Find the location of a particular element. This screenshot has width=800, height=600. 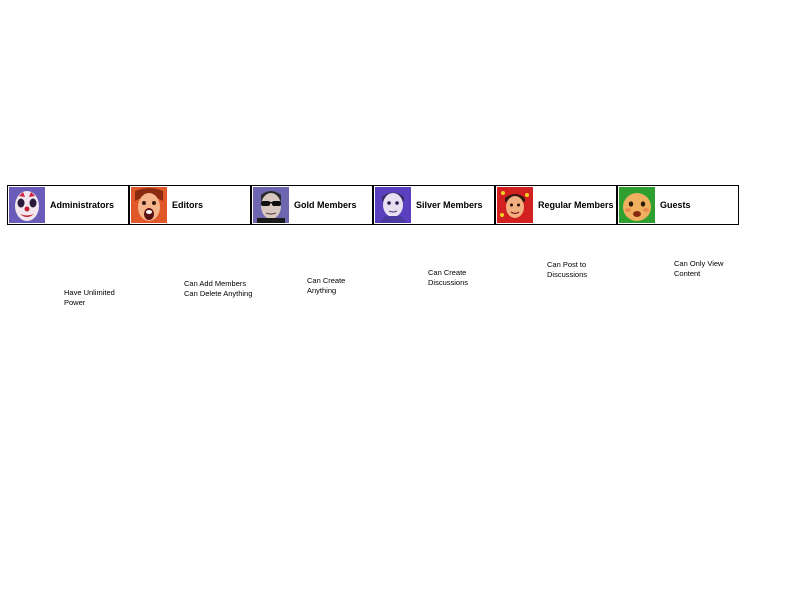

role-card-regular-members: Regular Members is located at coordinates (556, 205).